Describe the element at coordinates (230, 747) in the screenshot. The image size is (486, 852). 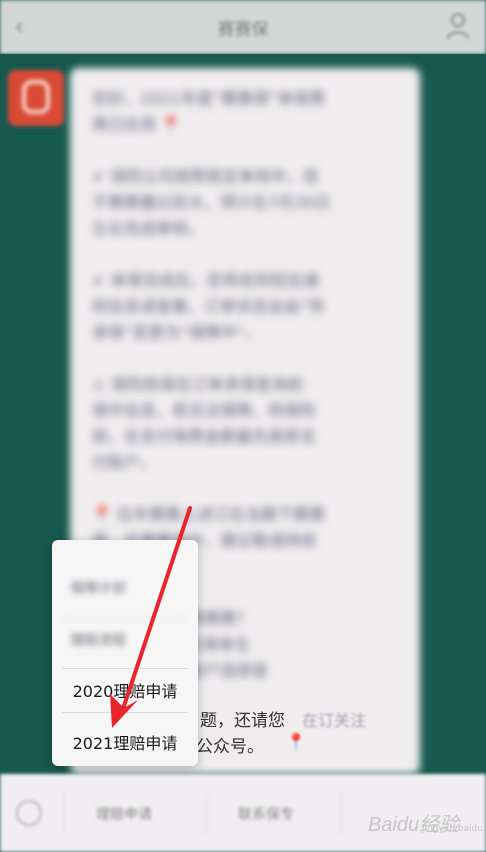
I see `message-fragment: 公众号。` at that location.